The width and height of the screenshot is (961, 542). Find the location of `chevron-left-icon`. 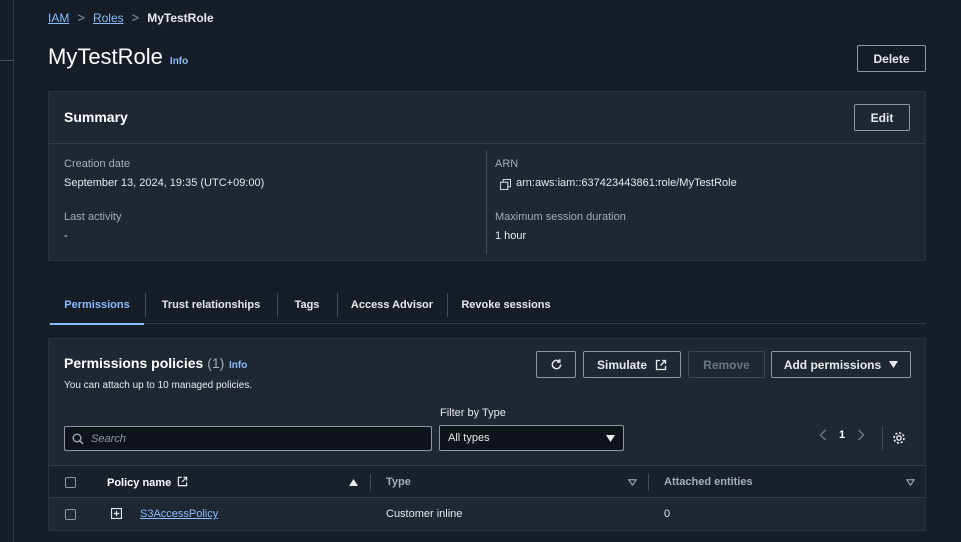

chevron-left-icon is located at coordinates (823, 435).